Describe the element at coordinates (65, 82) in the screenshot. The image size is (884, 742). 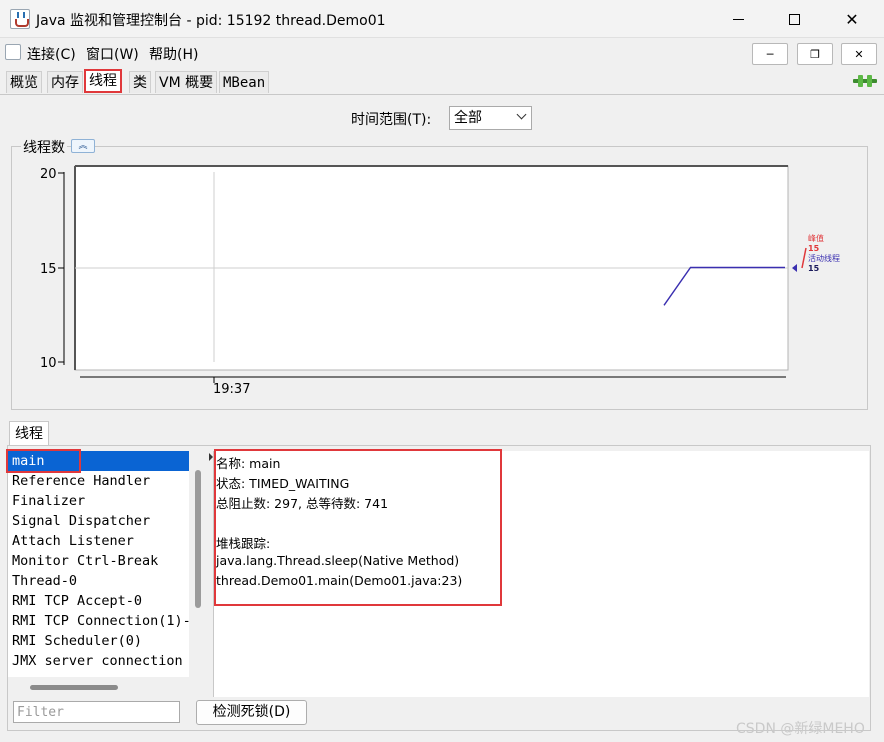
I see `tab-memory: 内存` at that location.